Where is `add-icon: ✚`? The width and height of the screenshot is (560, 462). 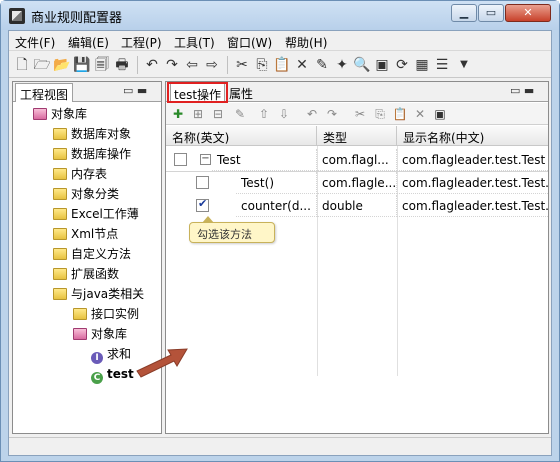 add-icon: ✚ is located at coordinates (178, 114).